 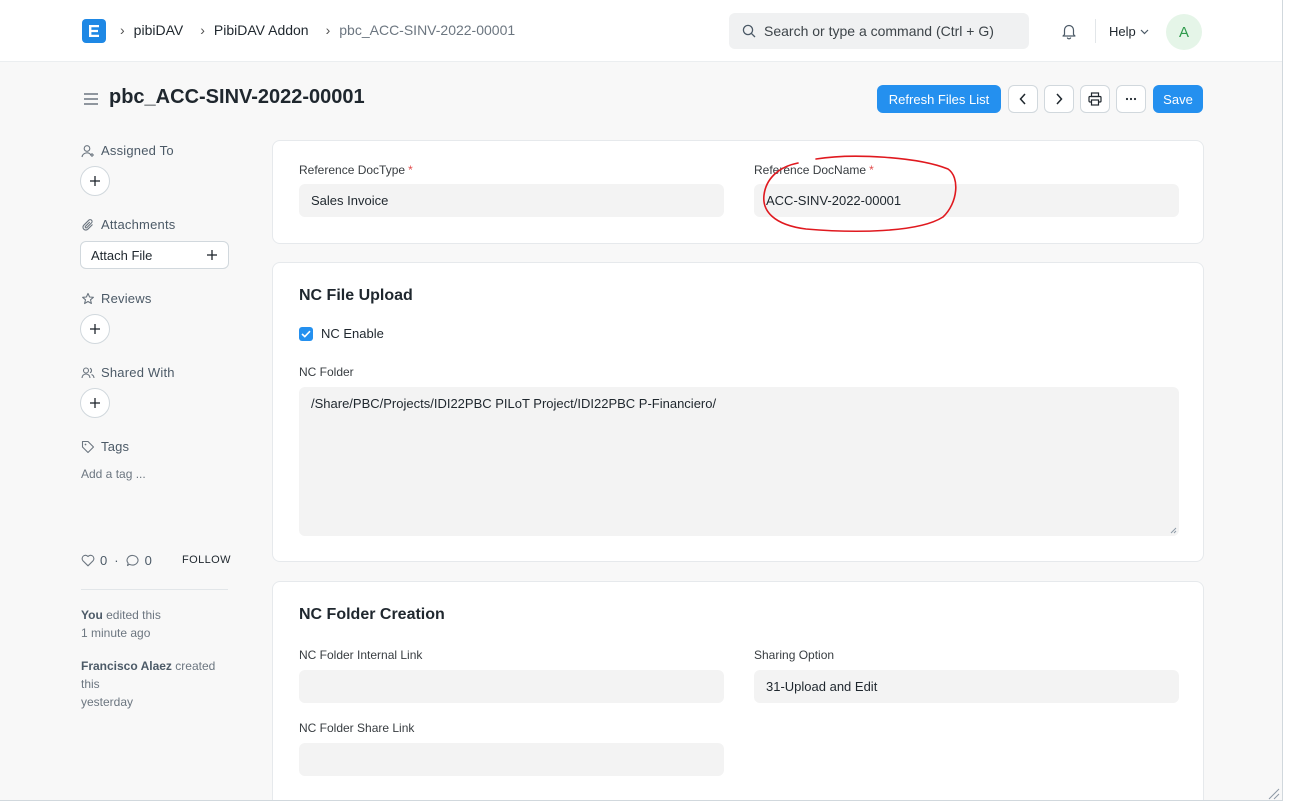 I want to click on search-input, so click(x=894, y=31).